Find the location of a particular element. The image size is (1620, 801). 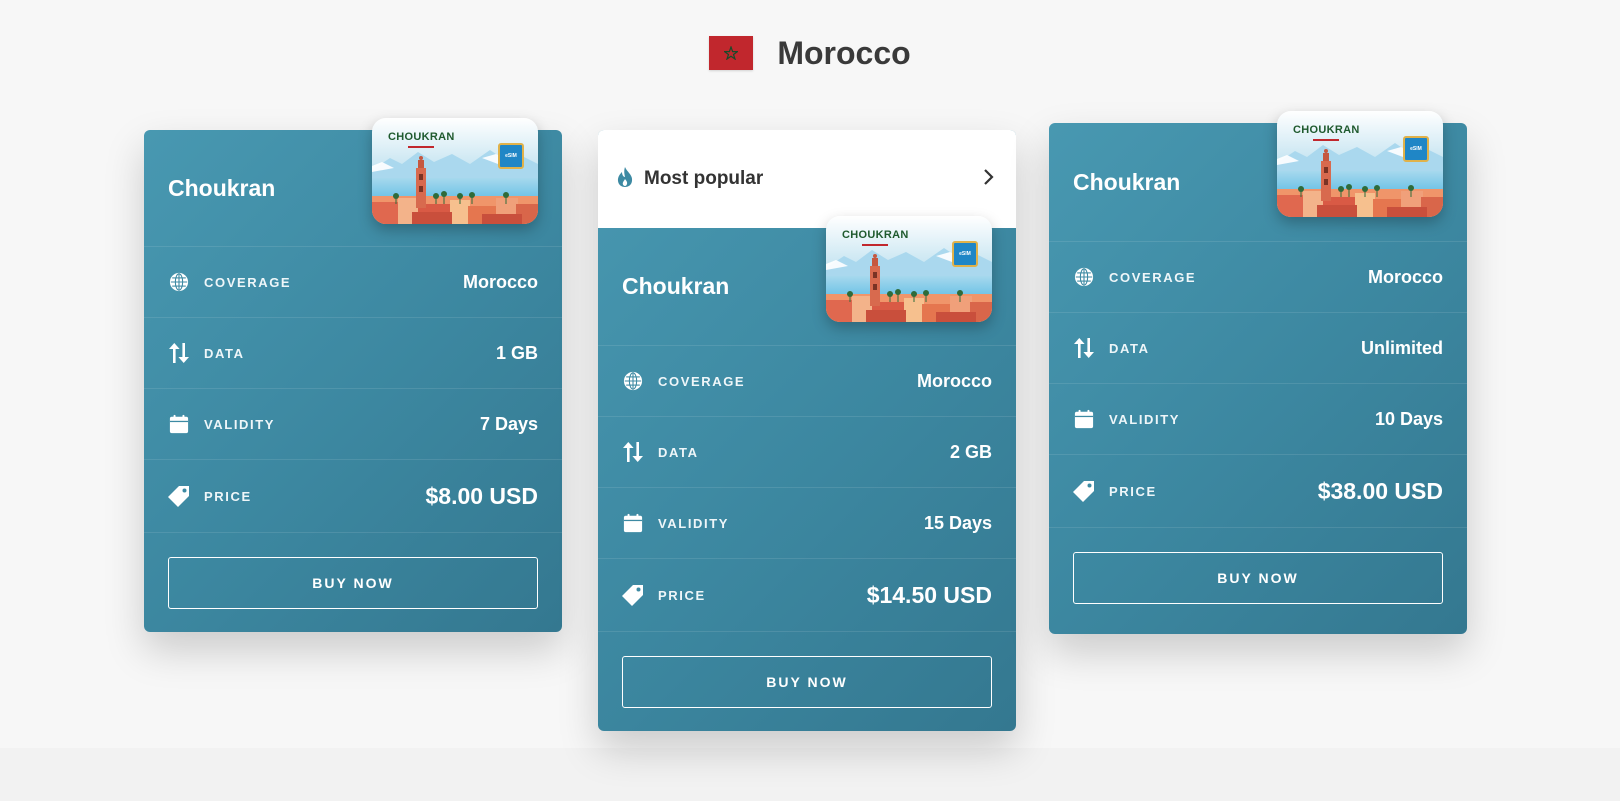

page-header: Morocco is located at coordinates (810, 53).